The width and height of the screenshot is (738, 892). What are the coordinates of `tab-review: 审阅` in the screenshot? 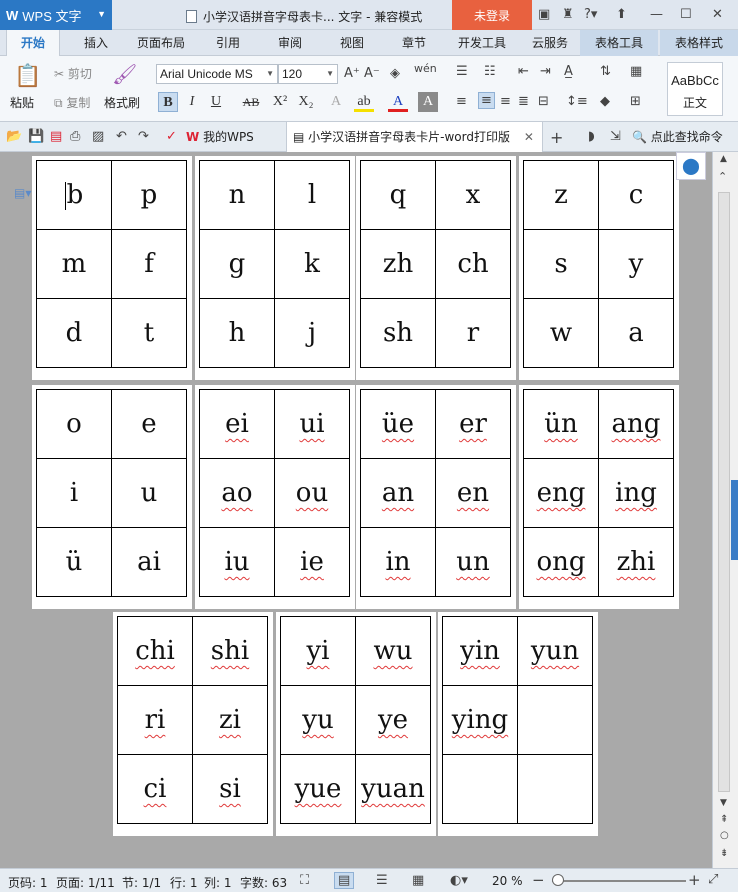 It's located at (290, 43).